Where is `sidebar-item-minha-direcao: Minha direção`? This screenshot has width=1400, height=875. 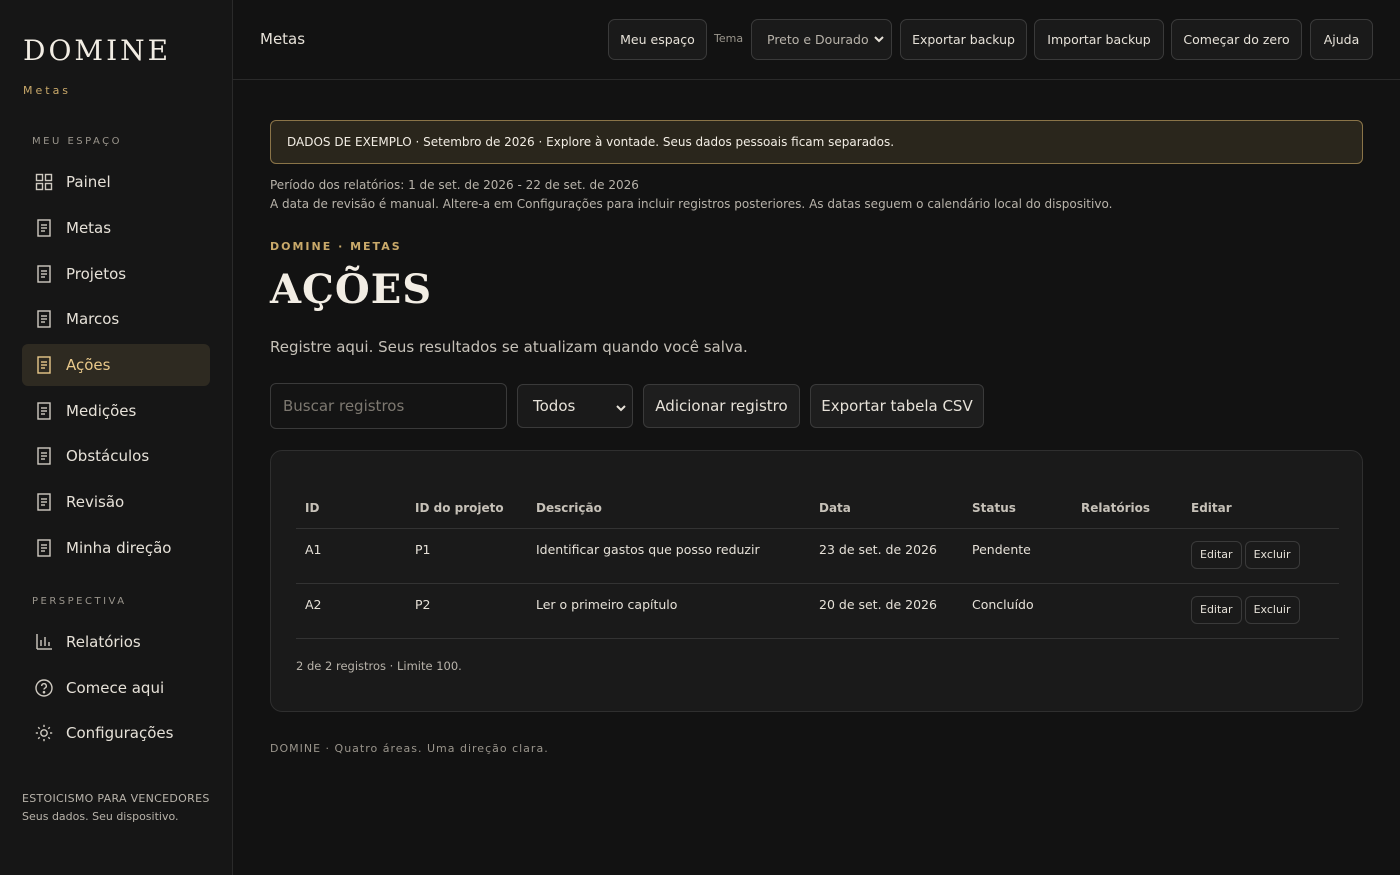 sidebar-item-minha-direcao: Minha direção is located at coordinates (116, 548).